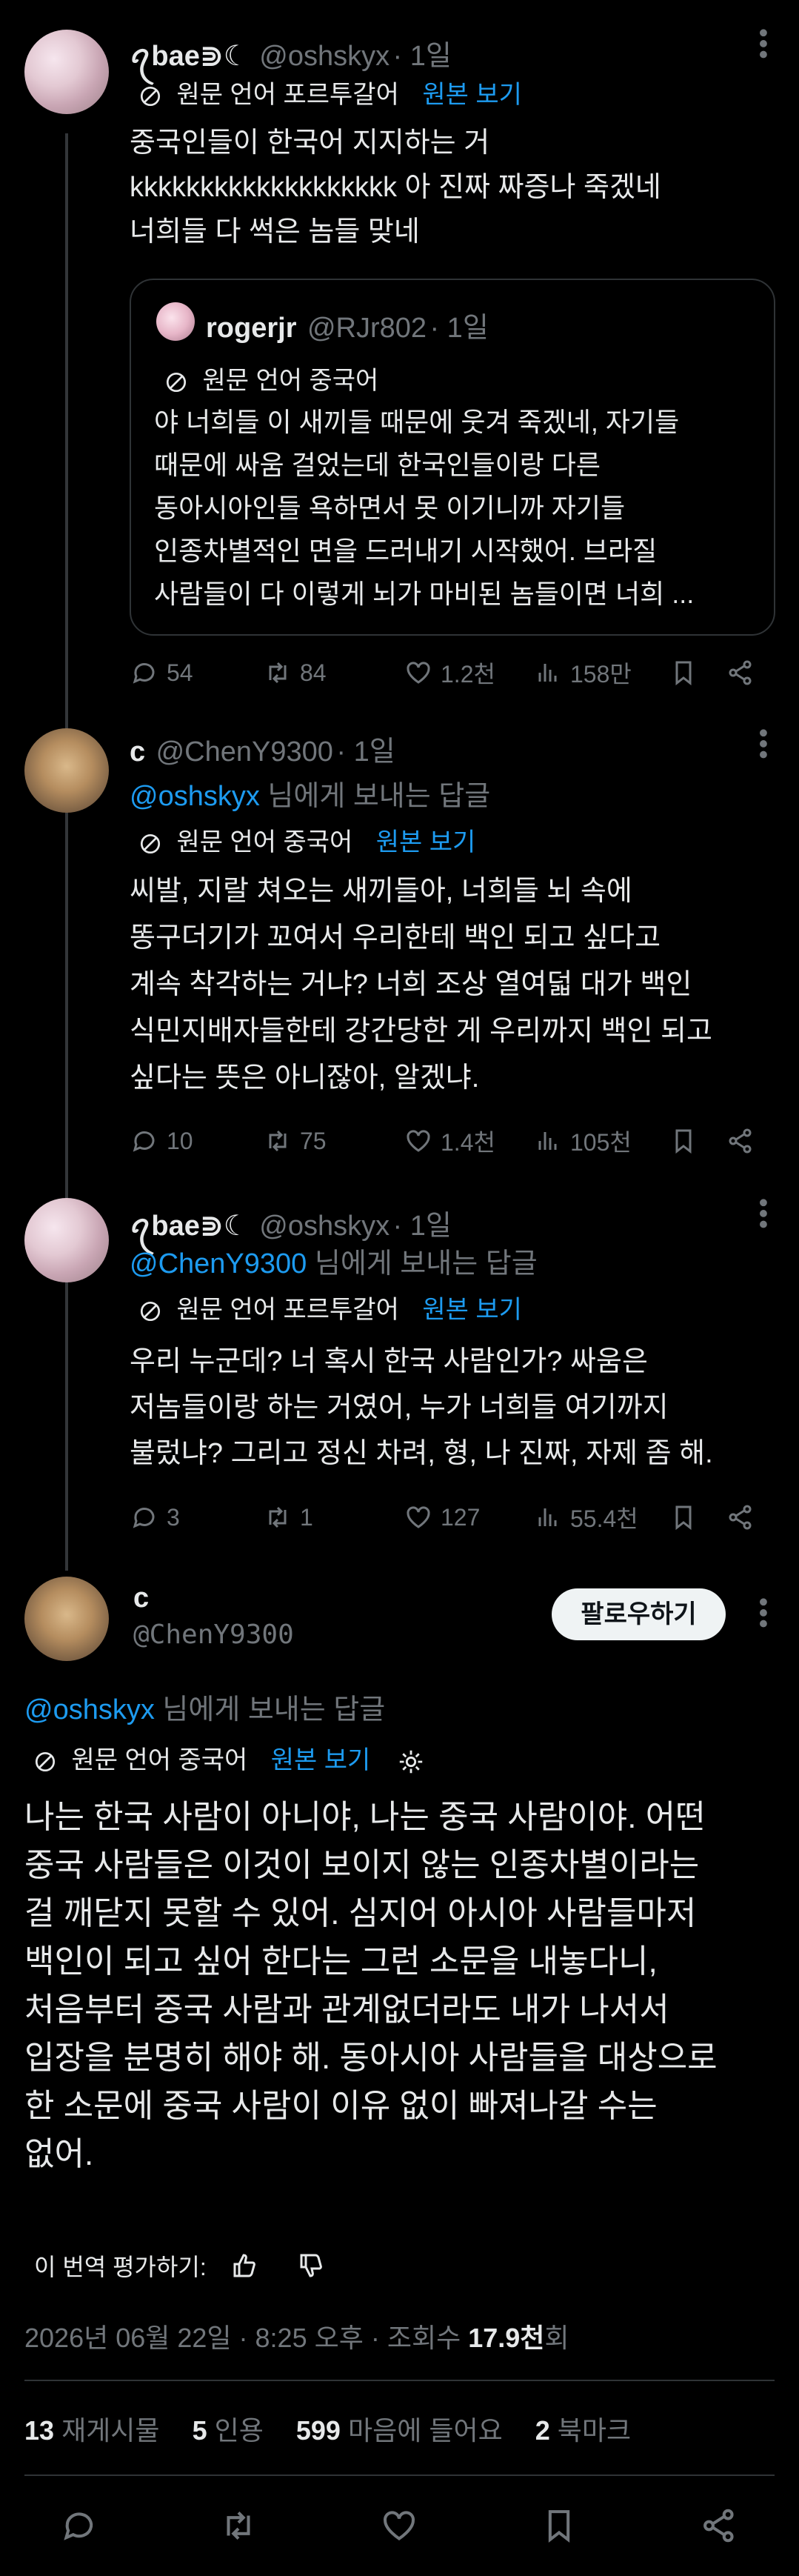 The width and height of the screenshot is (799, 2576). What do you see at coordinates (120, 2267) in the screenshot?
I see `rate-translation-label: 이 번역 평가하기:` at bounding box center [120, 2267].